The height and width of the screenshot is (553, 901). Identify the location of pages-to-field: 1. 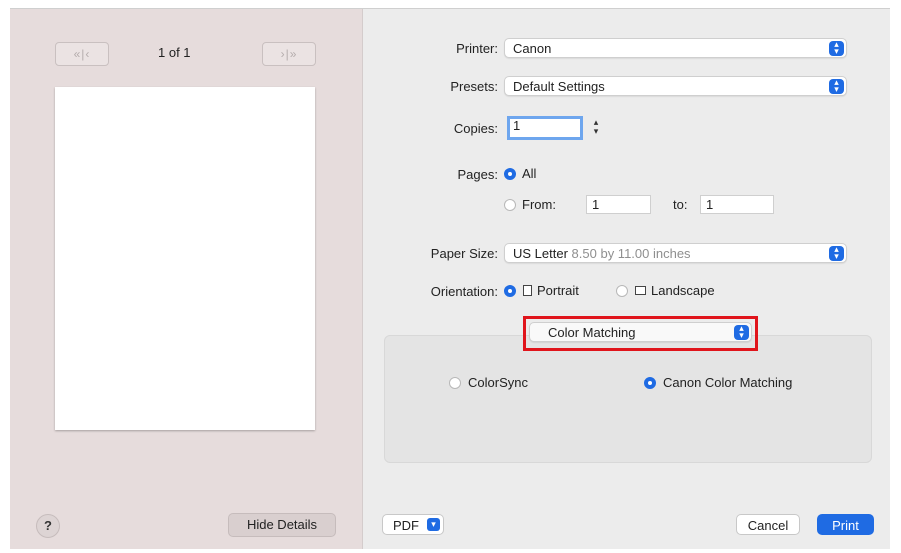
(737, 204).